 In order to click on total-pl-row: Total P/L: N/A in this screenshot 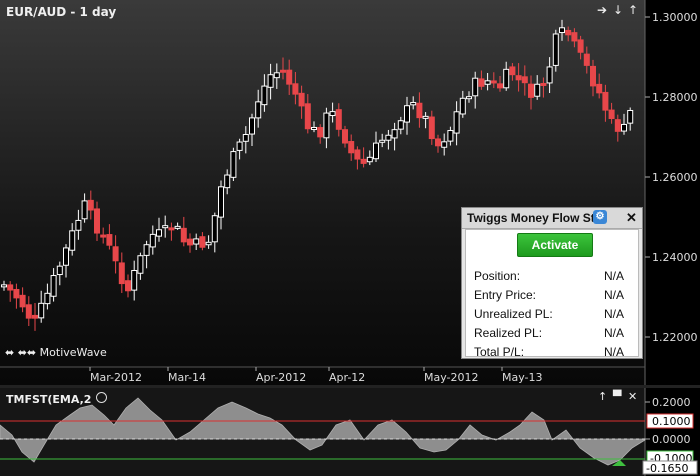, I will do `click(553, 353)`.